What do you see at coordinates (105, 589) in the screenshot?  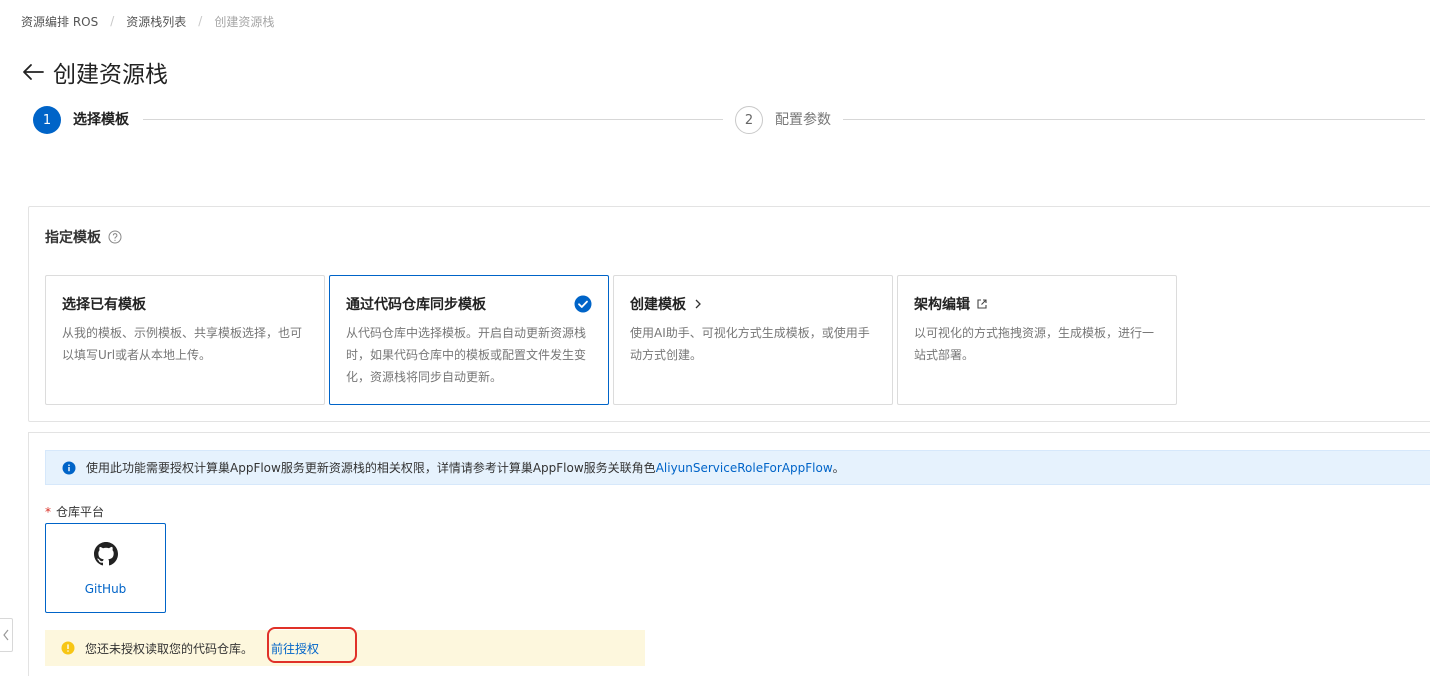 I see `github-label: GitHub` at bounding box center [105, 589].